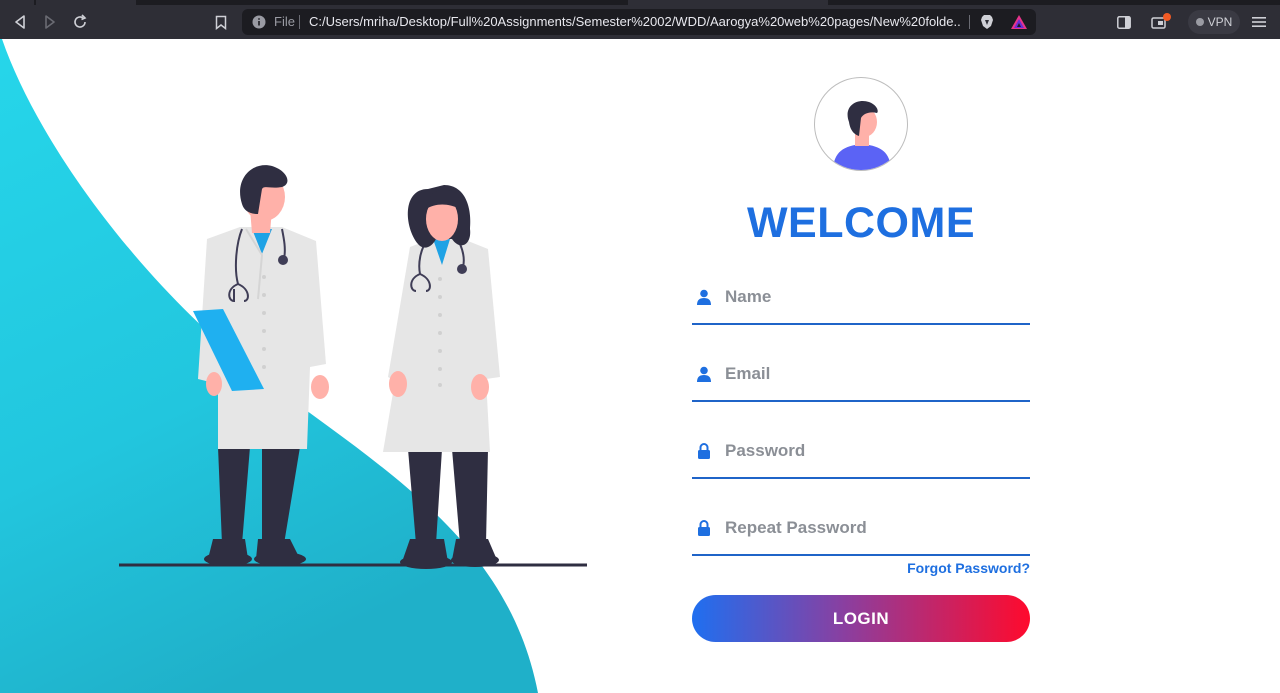  Describe the element at coordinates (862, 135) in the screenshot. I see `user-avatar-icon` at that location.